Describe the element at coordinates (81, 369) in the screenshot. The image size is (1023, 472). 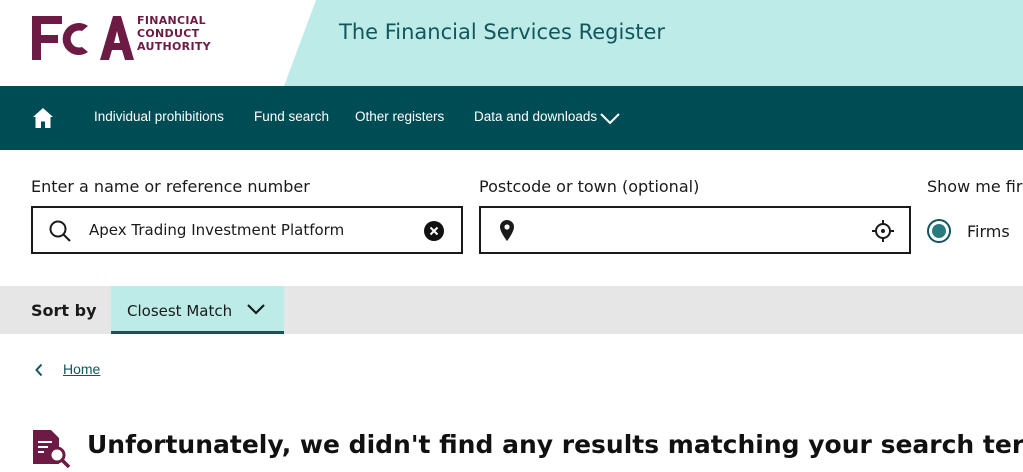
I see `breadcrumb-home-link: Home` at that location.